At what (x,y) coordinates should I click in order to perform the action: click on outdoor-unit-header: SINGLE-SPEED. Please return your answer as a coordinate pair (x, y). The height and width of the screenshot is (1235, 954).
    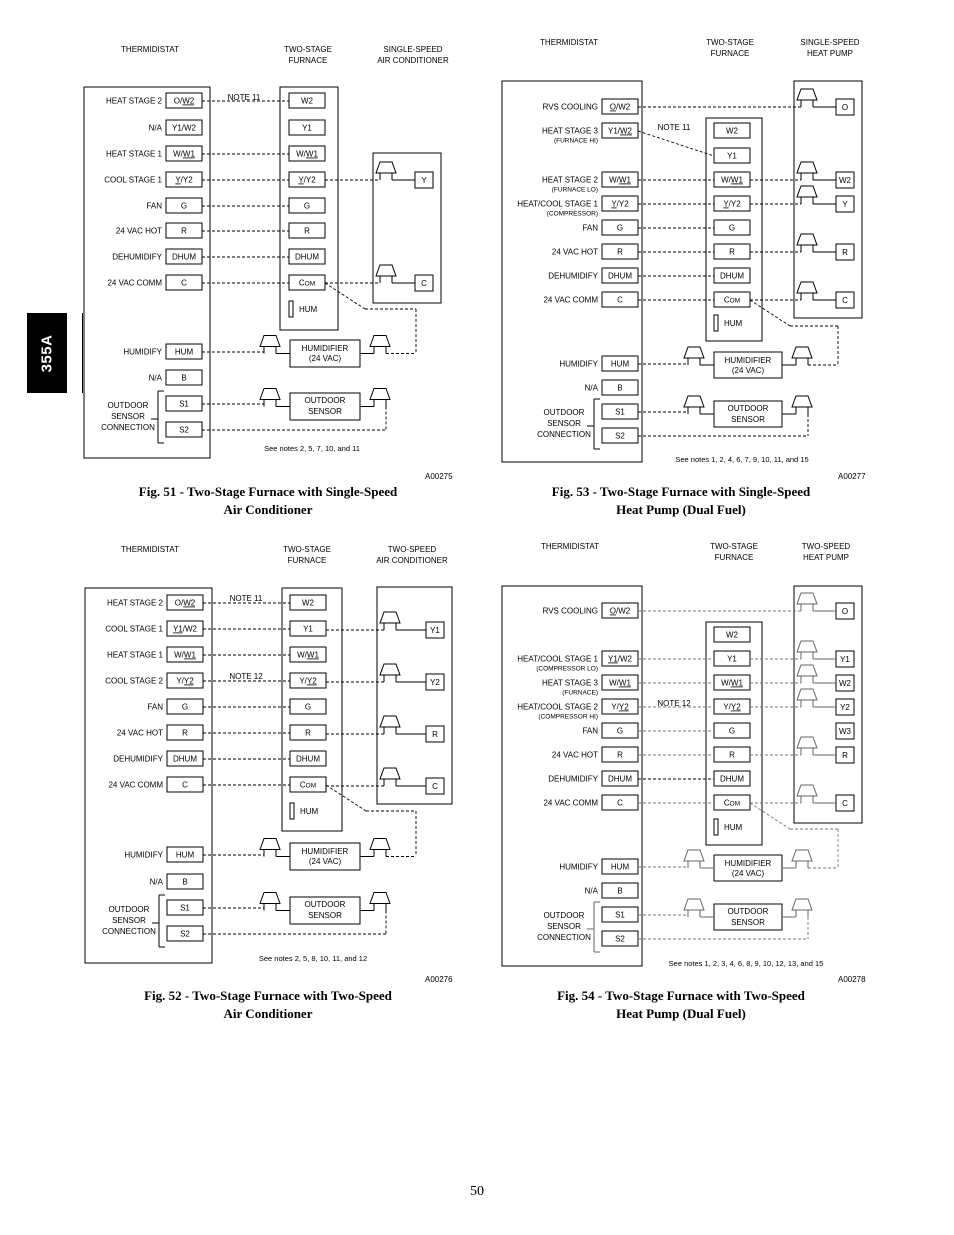
    Looking at the image, I should click on (412, 49).